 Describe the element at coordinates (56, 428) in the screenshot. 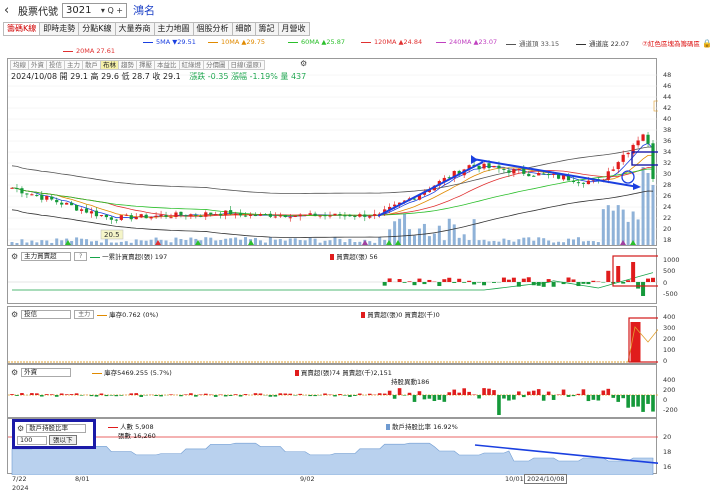

I see `share-indicator-select: 散戶持股比率` at that location.